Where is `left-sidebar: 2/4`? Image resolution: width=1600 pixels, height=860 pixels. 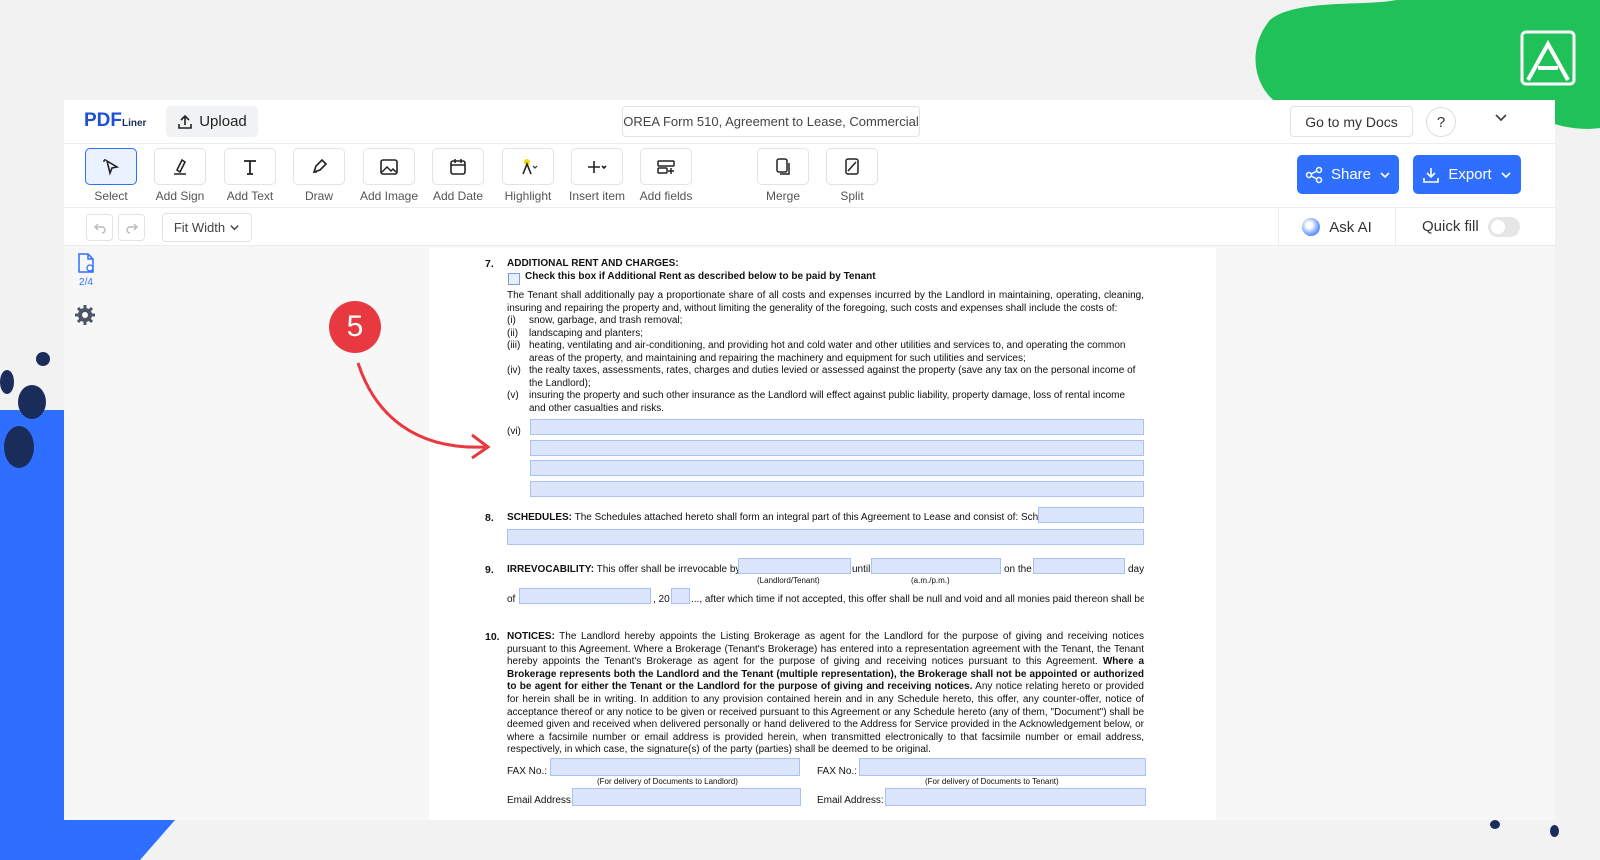 left-sidebar: 2/4 is located at coordinates (86, 296).